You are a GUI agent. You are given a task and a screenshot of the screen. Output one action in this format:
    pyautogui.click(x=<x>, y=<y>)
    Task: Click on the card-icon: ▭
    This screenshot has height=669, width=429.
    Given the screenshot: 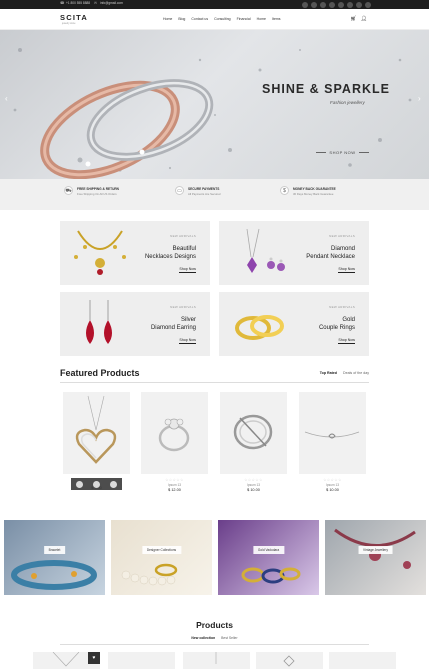 What is the action you would take?
    pyautogui.click(x=179, y=190)
    